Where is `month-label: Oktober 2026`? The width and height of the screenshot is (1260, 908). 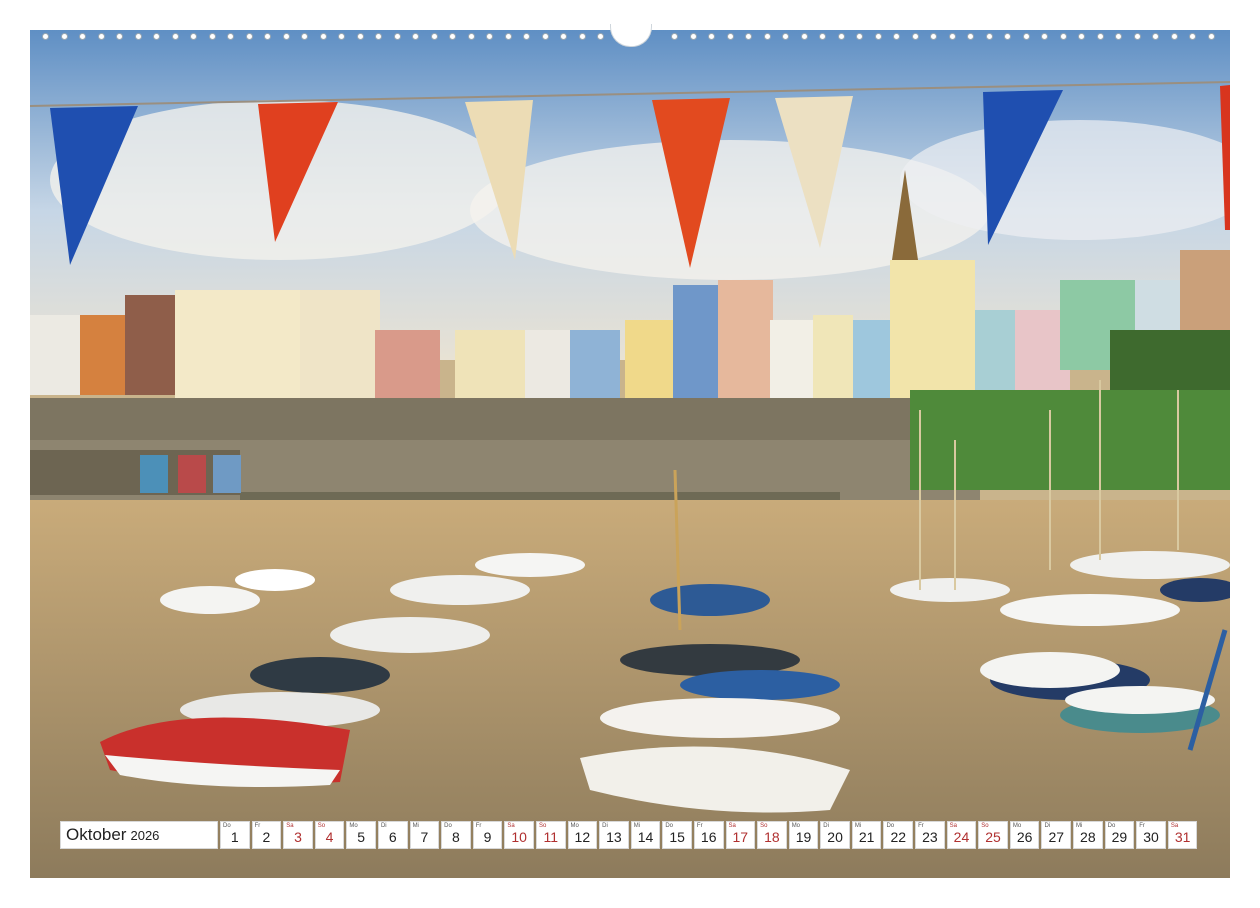 month-label: Oktober 2026 is located at coordinates (139, 835).